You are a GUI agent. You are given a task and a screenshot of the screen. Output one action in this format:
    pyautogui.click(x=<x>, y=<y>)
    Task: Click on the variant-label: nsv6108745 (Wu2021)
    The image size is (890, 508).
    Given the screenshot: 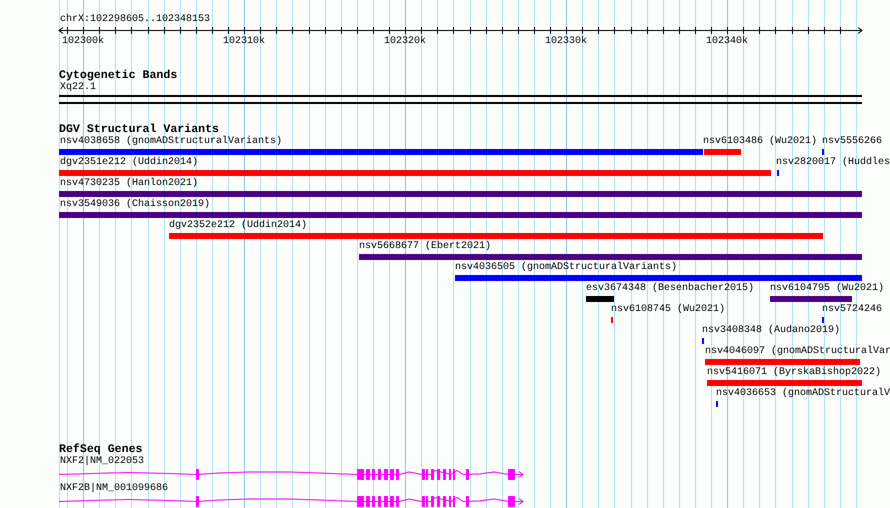 What is the action you would take?
    pyautogui.click(x=668, y=310)
    